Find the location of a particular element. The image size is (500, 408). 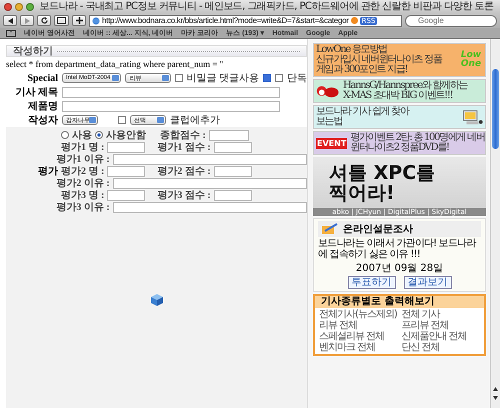

window-title: 보드나라 - 국내최고 PC정보 커뮤니티 - 메인보드, 그래픽카드, PC하드웨어에 관한 신랄한 비판과 다양한 토론 is located at coordinates (266, 6).